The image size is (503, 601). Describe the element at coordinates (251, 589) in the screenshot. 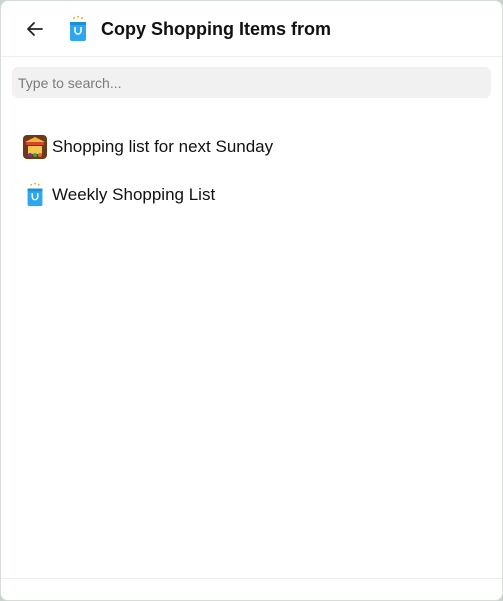

I see `dialog-footer` at that location.